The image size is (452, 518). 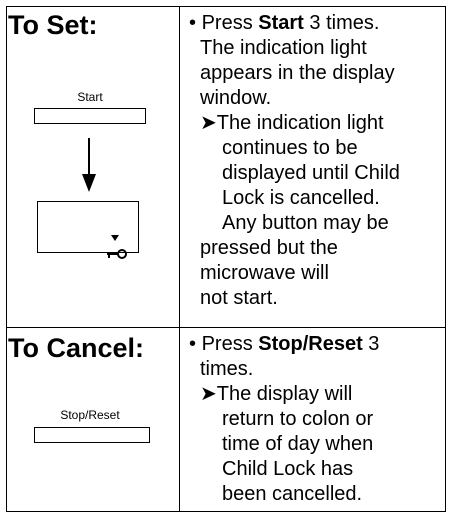 I want to click on row-divider, so click(x=226, y=327).